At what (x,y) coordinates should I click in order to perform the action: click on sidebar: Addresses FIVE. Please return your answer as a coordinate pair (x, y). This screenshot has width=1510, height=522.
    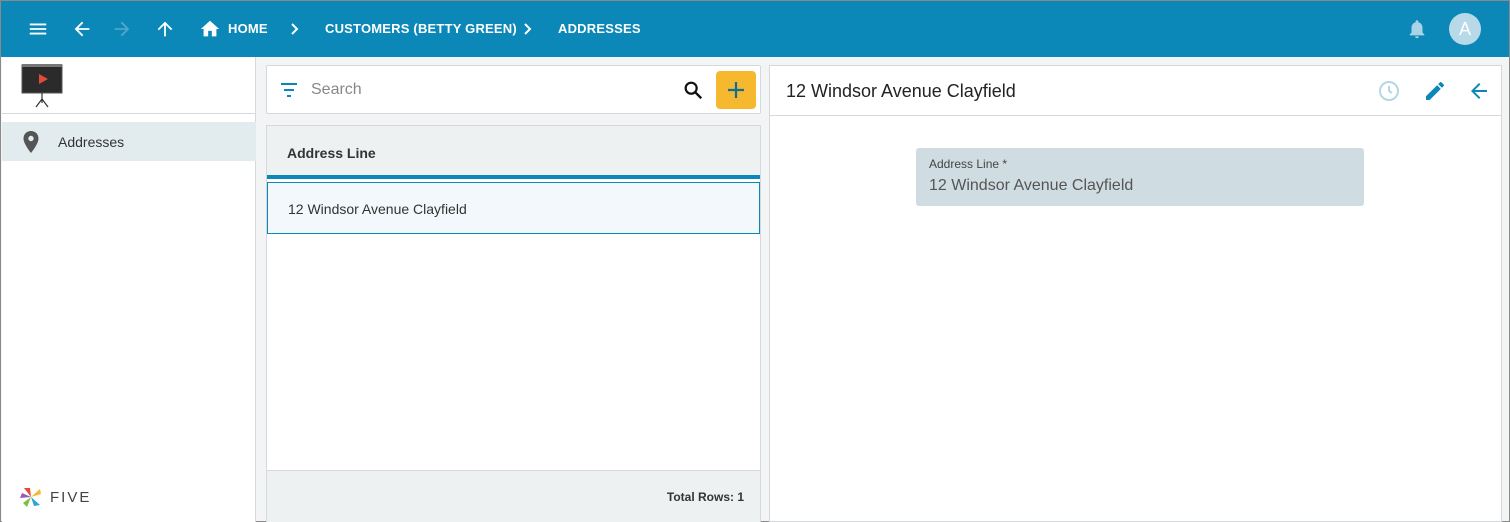
    Looking at the image, I should click on (129, 289).